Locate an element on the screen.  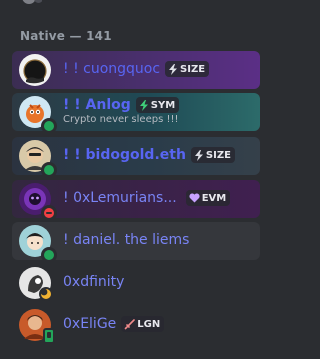
member-item-cuongquoc: ! ! cuongquoc SIZE is located at coordinates (136, 70).